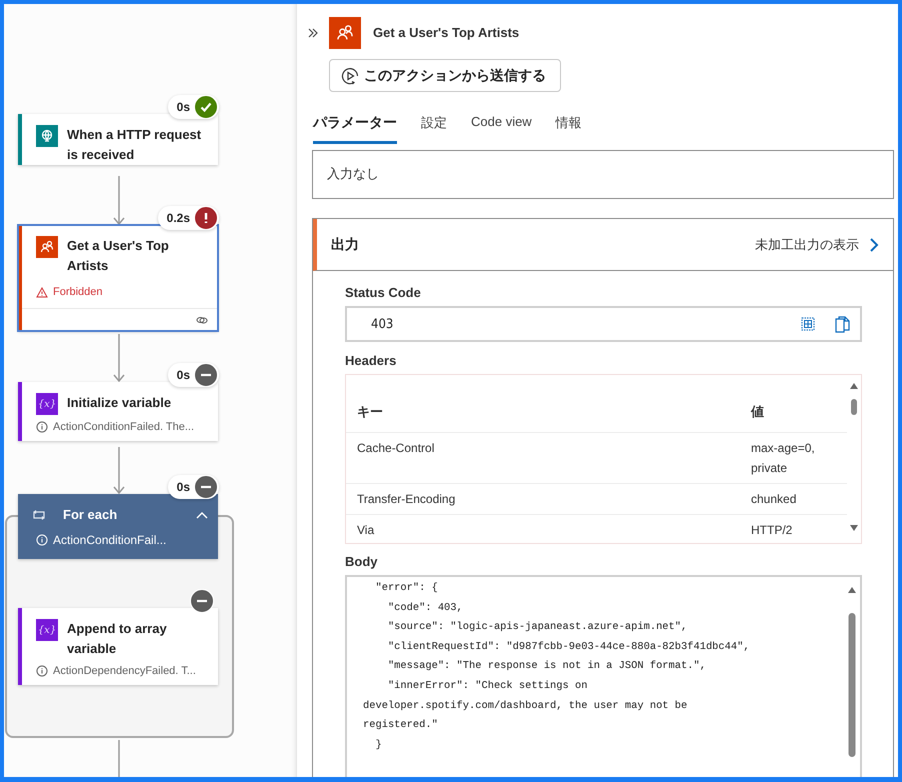 This screenshot has width=902, height=782. Describe the element at coordinates (569, 129) in the screenshot. I see `tab: 情報` at that location.